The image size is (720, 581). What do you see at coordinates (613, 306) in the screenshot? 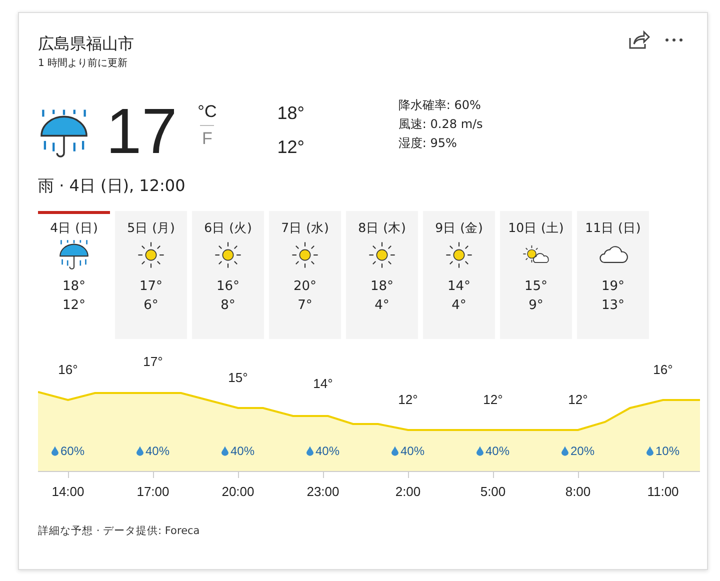
I see `day-low: 13°` at bounding box center [613, 306].